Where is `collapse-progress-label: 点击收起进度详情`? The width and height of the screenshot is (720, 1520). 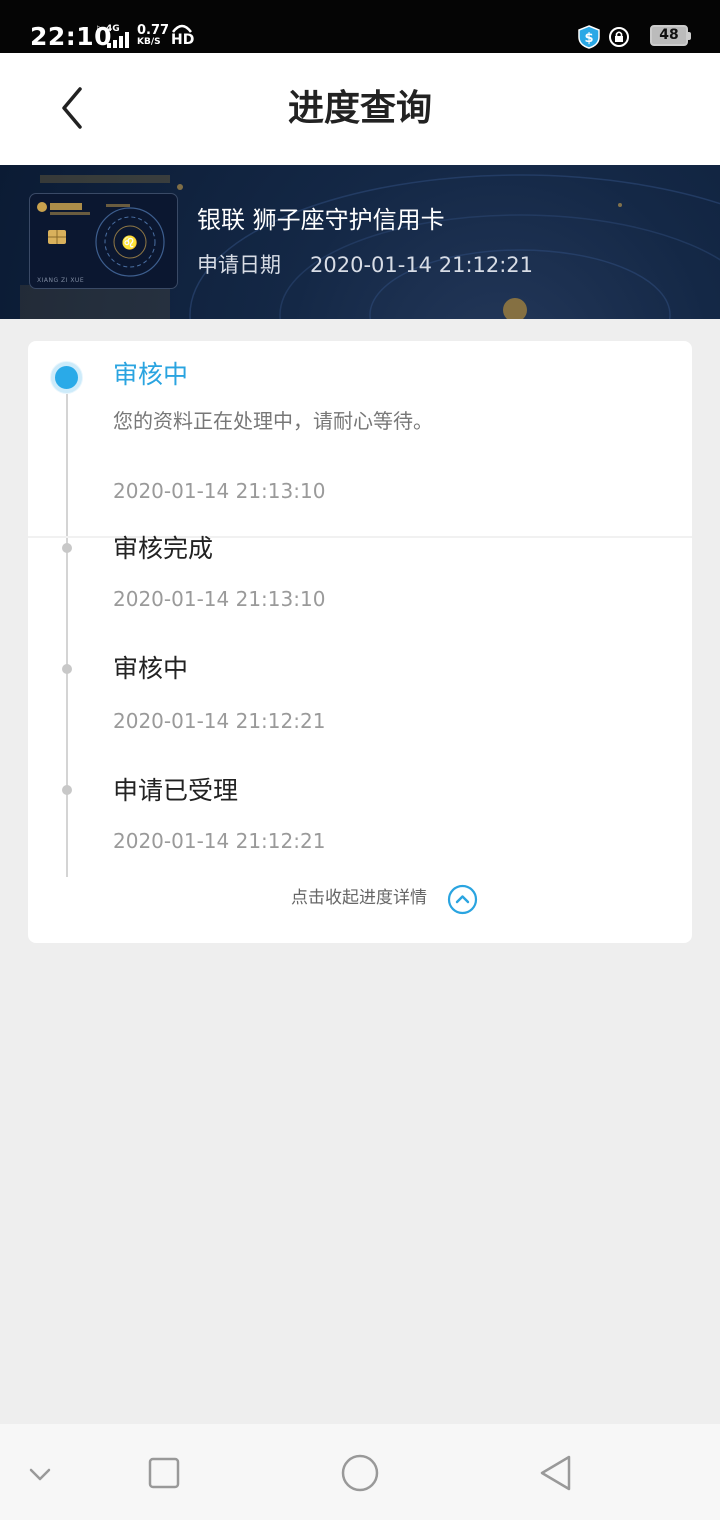 collapse-progress-label: 点击收起进度详情 is located at coordinates (359, 898).